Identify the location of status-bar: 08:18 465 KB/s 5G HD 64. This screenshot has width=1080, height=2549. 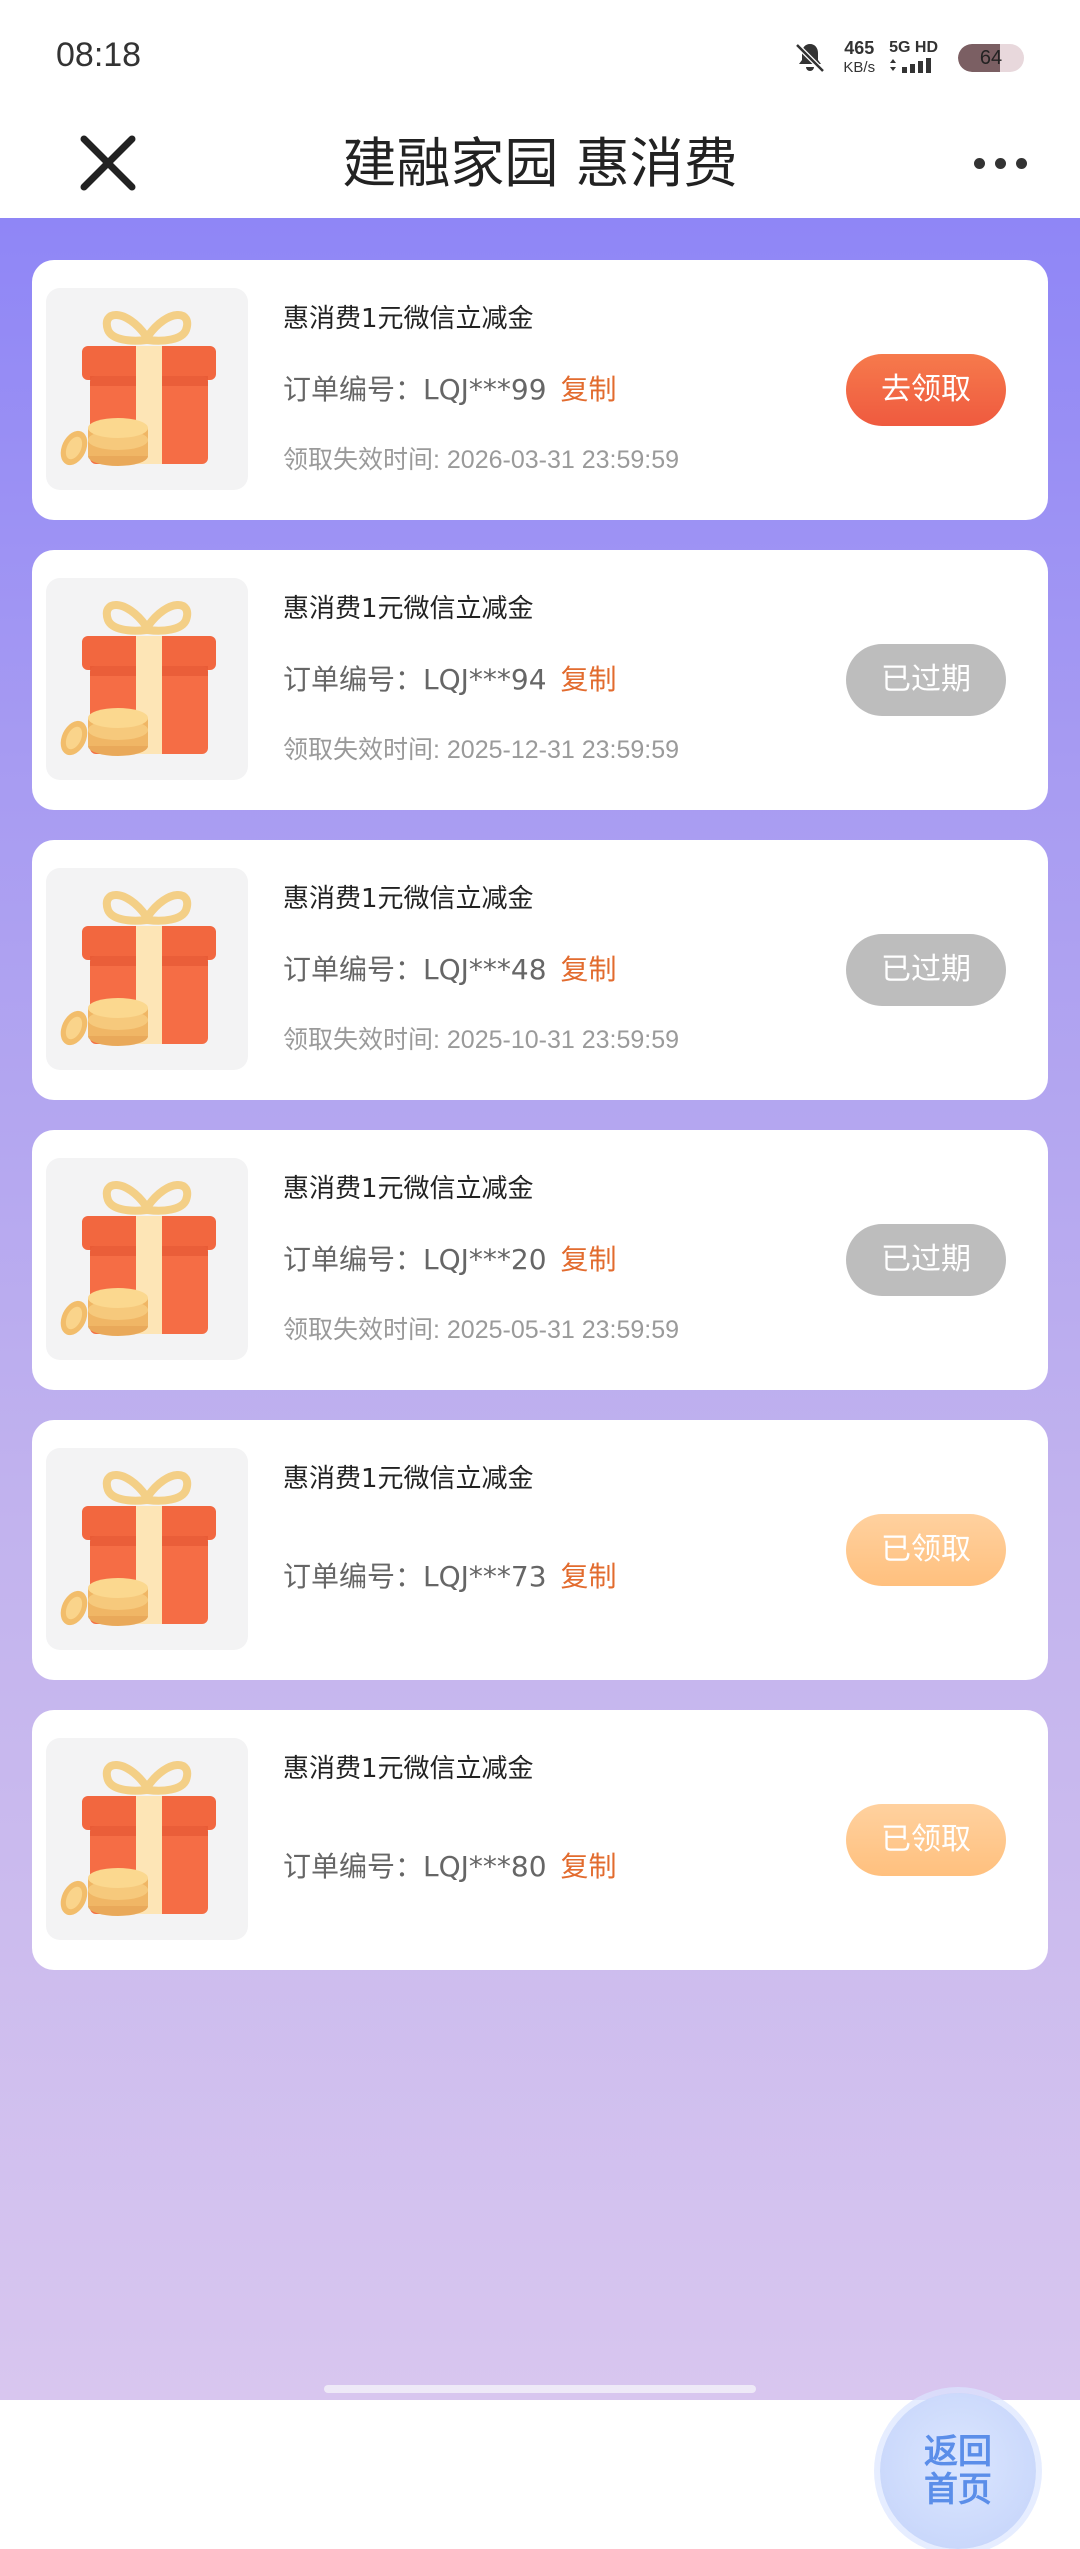
(540, 55).